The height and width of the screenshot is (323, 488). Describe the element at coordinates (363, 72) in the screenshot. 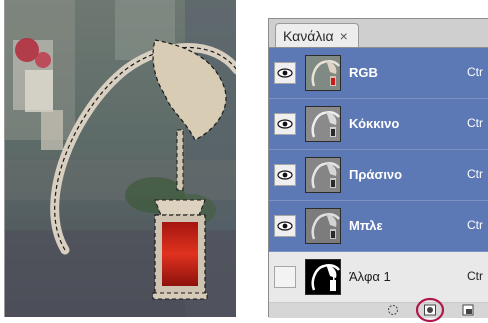

I see `channel-name: RGB` at that location.